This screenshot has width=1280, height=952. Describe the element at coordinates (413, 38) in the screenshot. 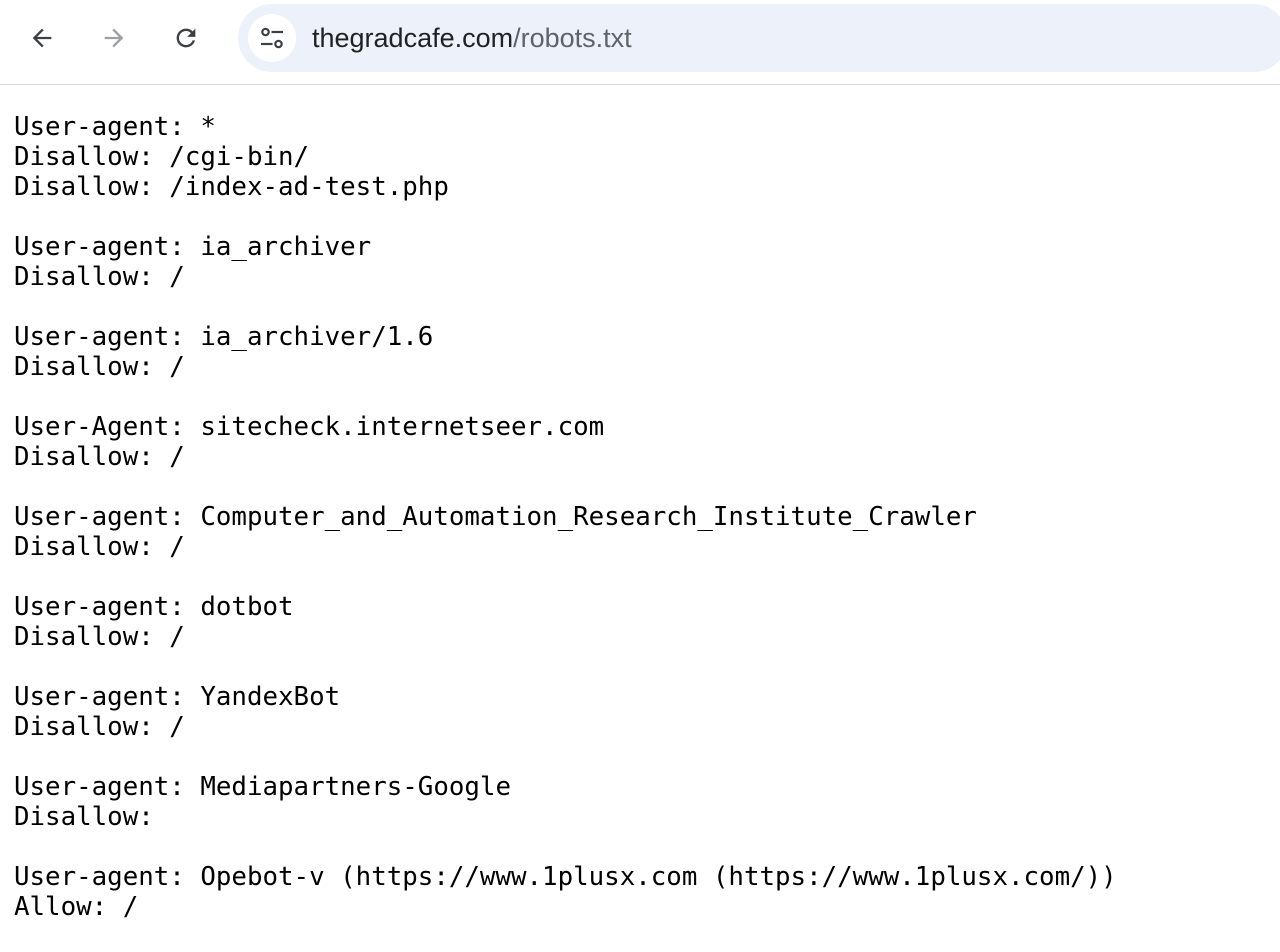

I see `url-host: thegradcafe.com` at that location.